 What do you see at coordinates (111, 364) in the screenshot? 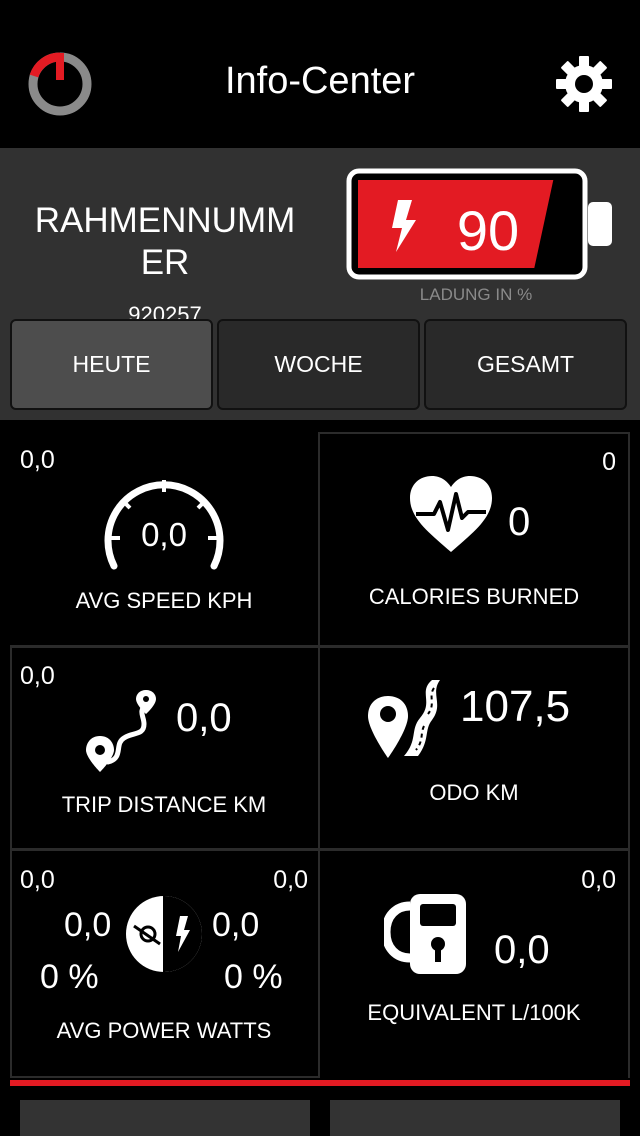
I see `tab-today: HEUTE` at bounding box center [111, 364].